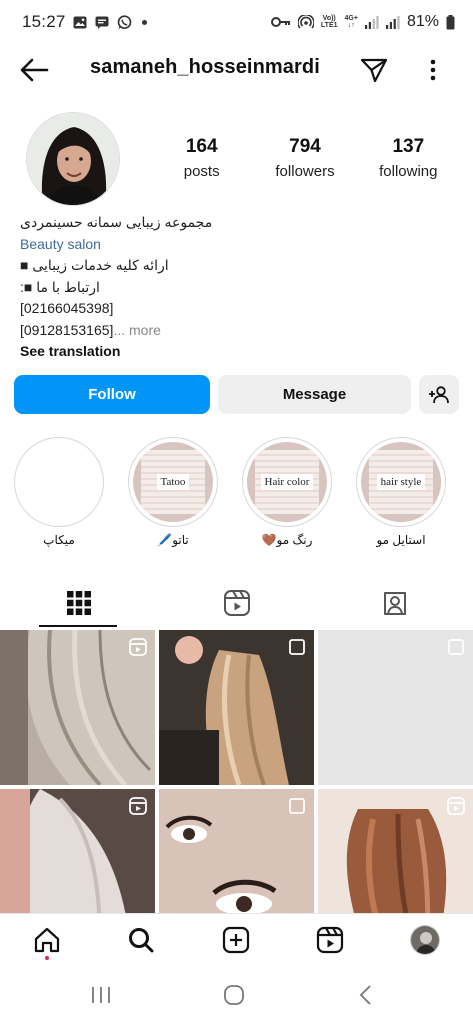 This screenshot has width=473, height=1024. I want to click on tab-tagged, so click(394, 603).